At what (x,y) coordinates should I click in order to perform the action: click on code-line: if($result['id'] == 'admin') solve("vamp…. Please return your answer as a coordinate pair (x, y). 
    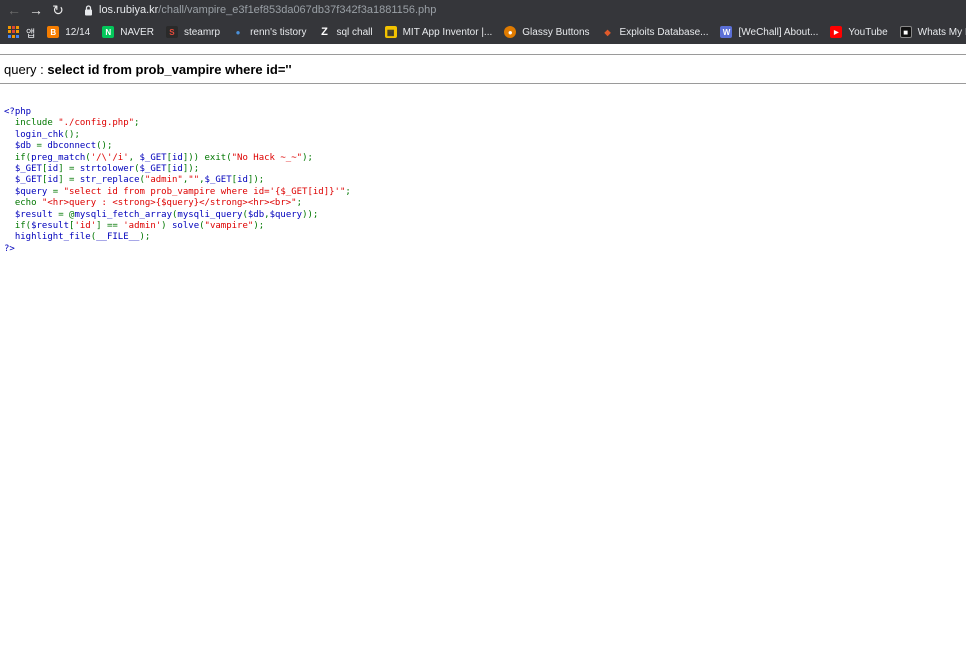
    Looking at the image, I should click on (177, 226).